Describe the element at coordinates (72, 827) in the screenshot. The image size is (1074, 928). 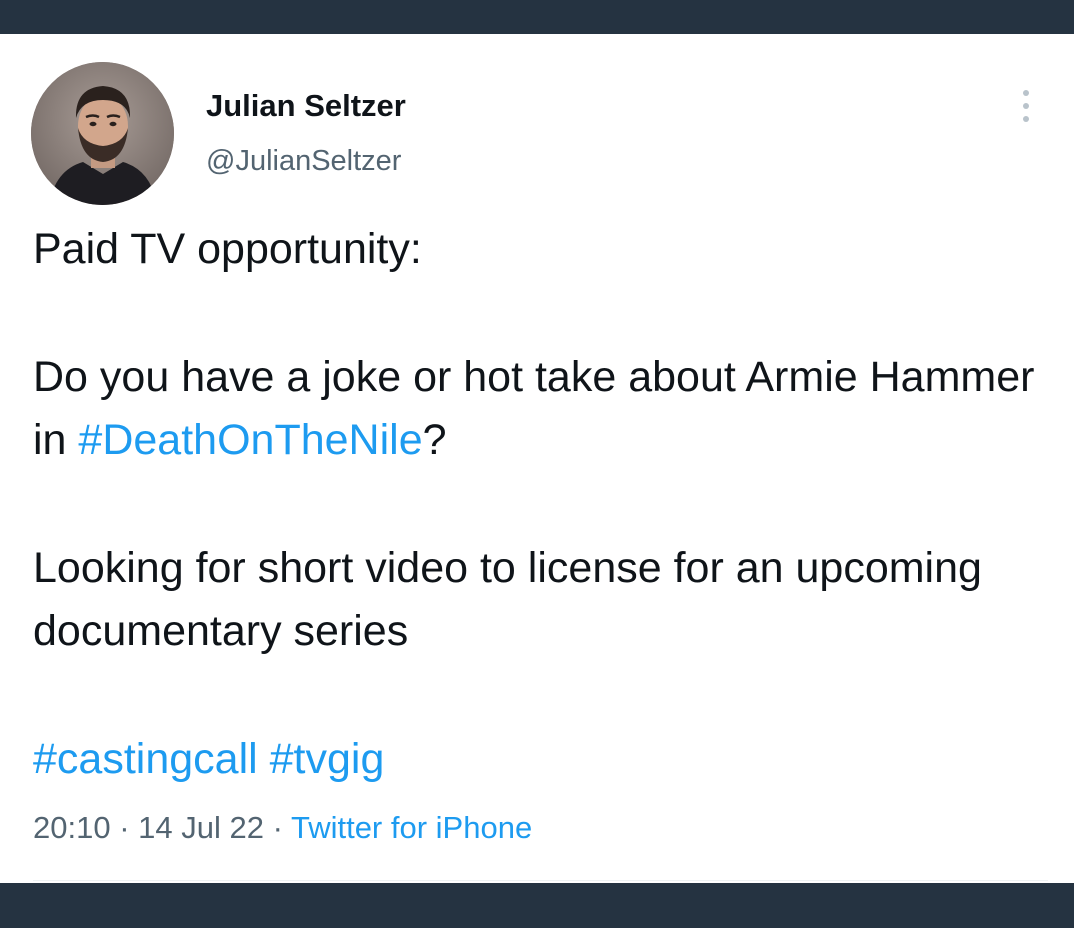
I see `tweet-time: 20:10` at that location.